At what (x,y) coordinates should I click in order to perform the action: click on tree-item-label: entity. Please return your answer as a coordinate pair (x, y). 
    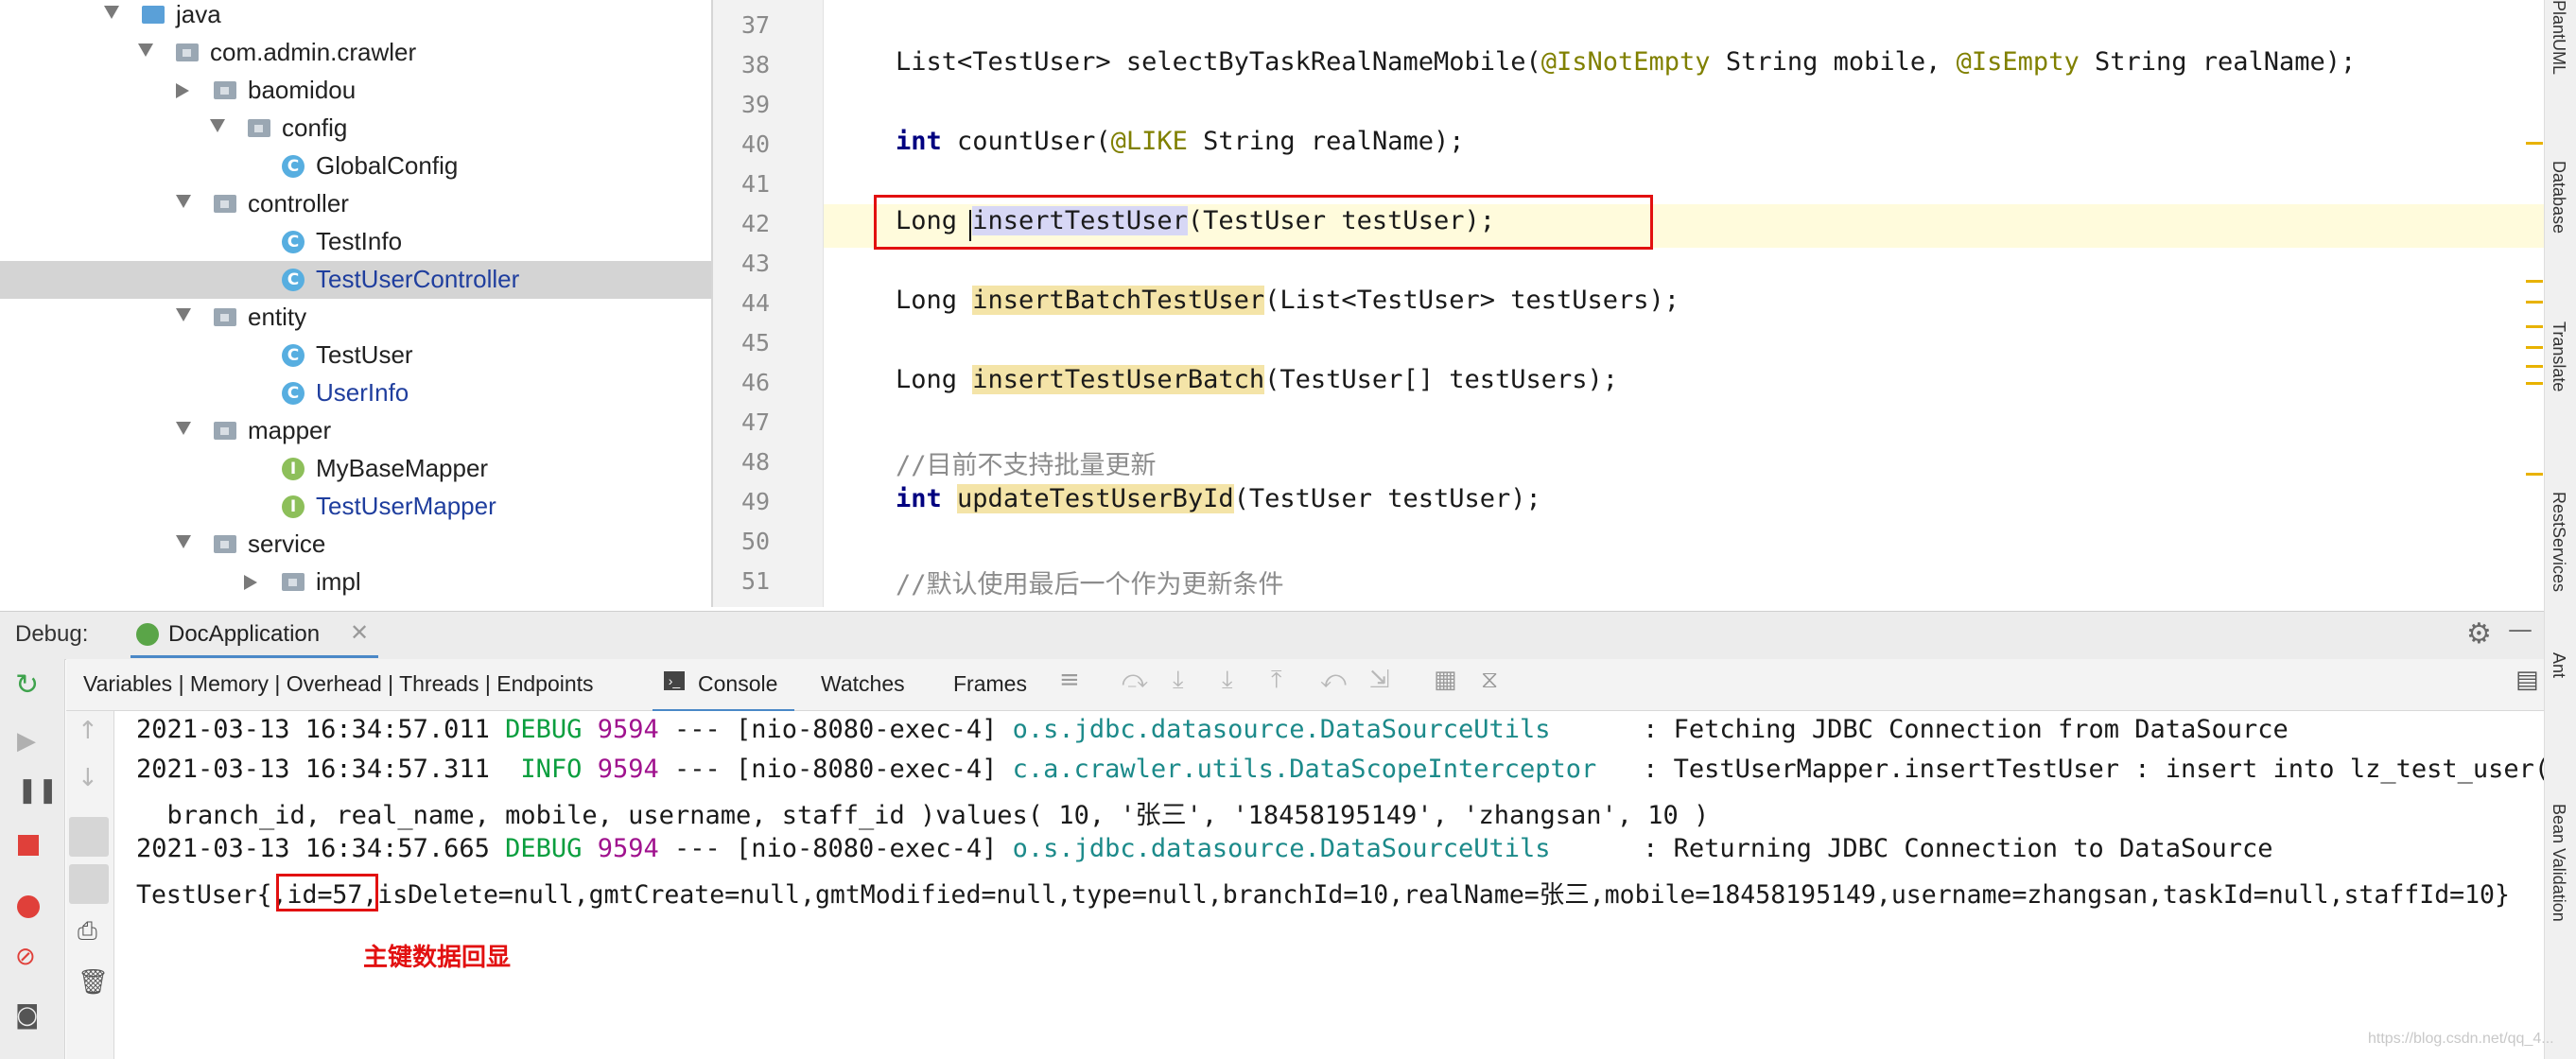
    Looking at the image, I should click on (277, 317).